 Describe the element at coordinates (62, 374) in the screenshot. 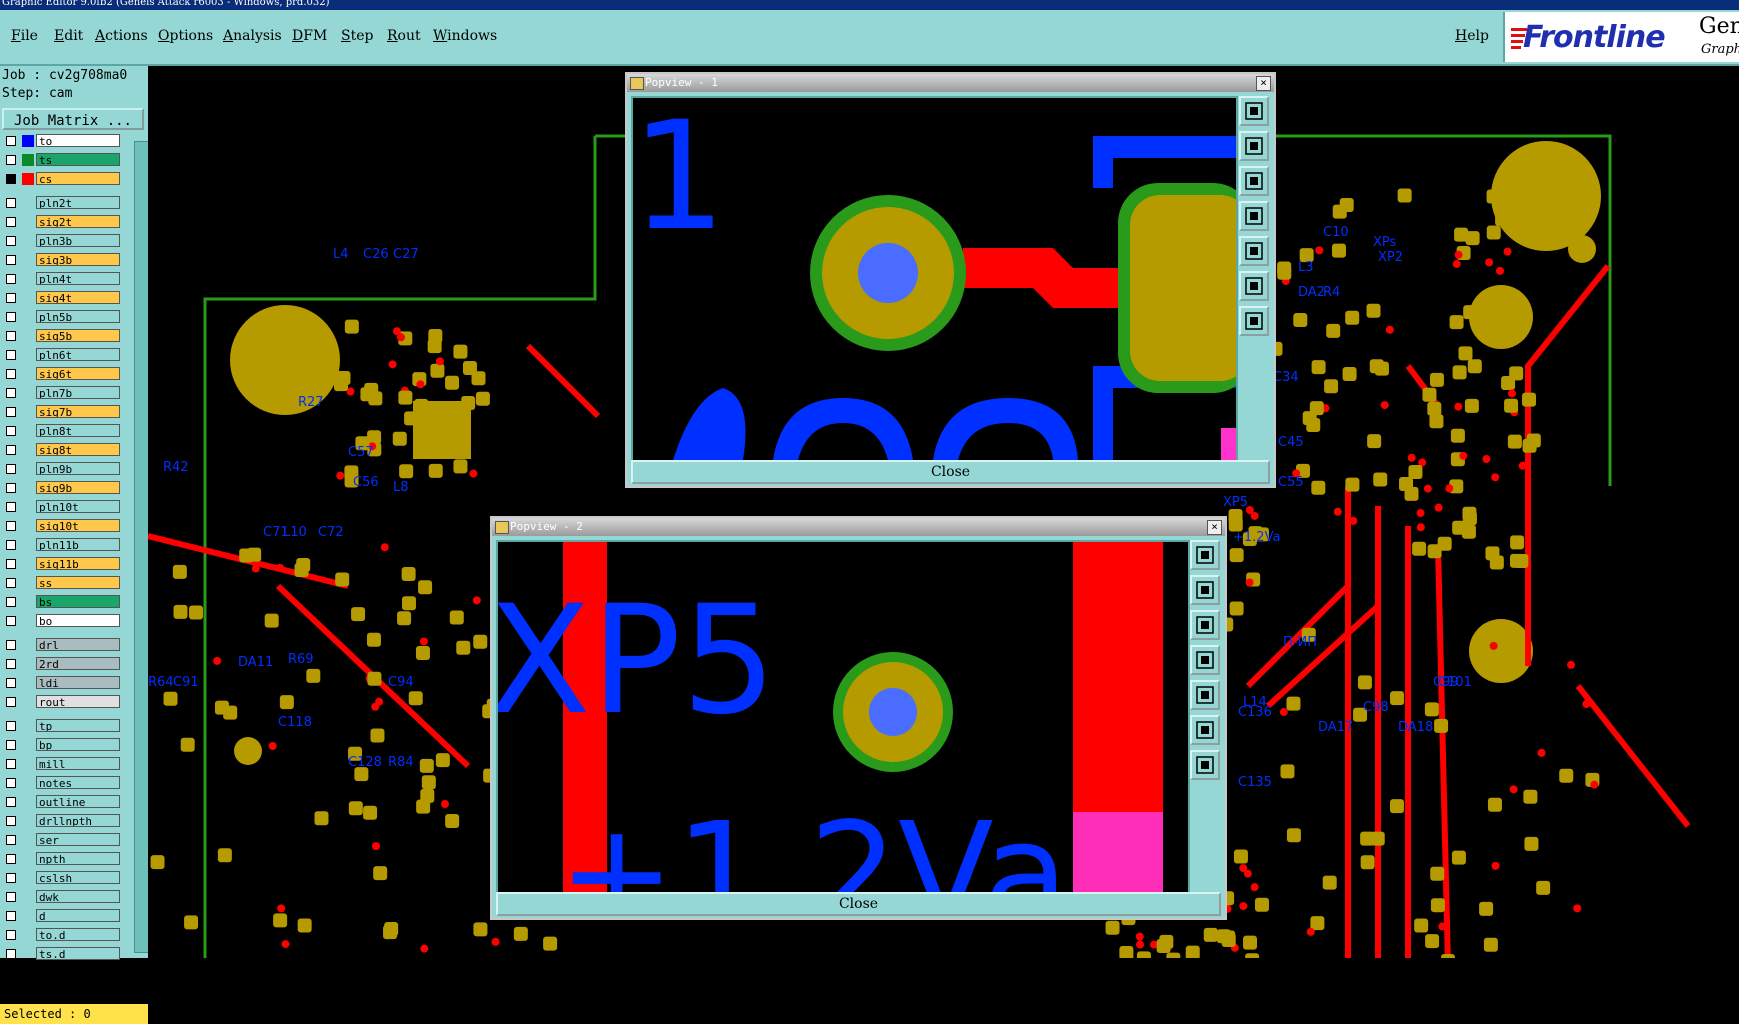

I see `layer-row-sig6t: sig6t` at that location.